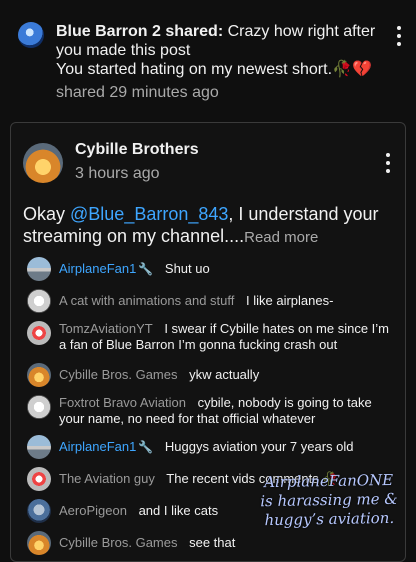 The width and height of the screenshot is (416, 562). Describe the element at coordinates (122, 402) in the screenshot. I see `chat-username: Foxtrot Bravo Aviation` at that location.